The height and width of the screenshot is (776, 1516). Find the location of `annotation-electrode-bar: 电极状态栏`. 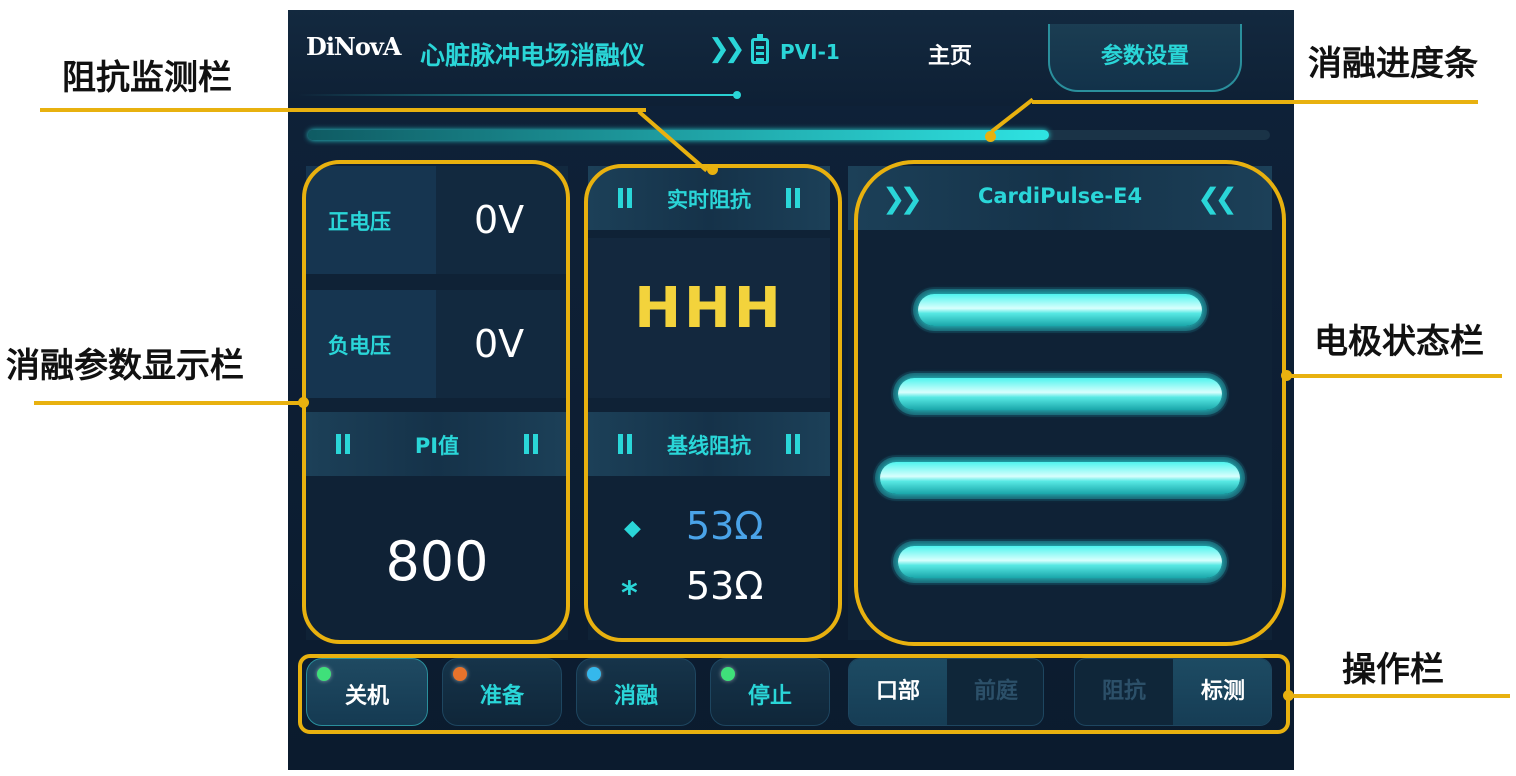

annotation-electrode-bar: 电极状态栏 is located at coordinates (1399, 342).